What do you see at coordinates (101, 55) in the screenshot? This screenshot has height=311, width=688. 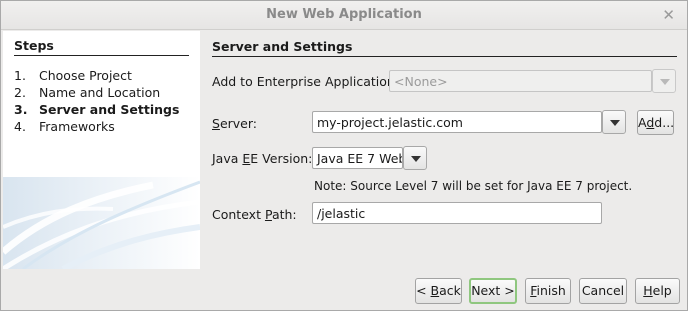 I see `steps-divider` at bounding box center [101, 55].